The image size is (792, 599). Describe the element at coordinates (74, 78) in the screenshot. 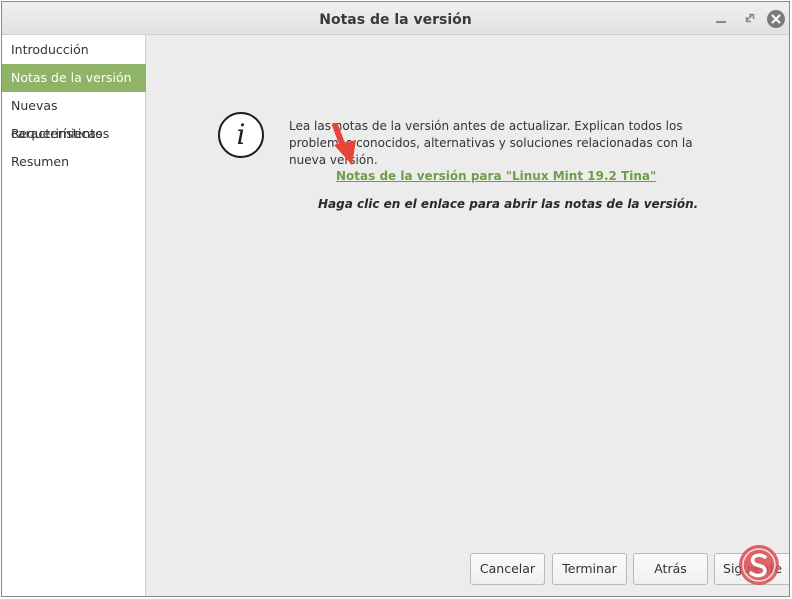

I see `sidebar-item-notas-de-la-version: Notas de la versión` at that location.